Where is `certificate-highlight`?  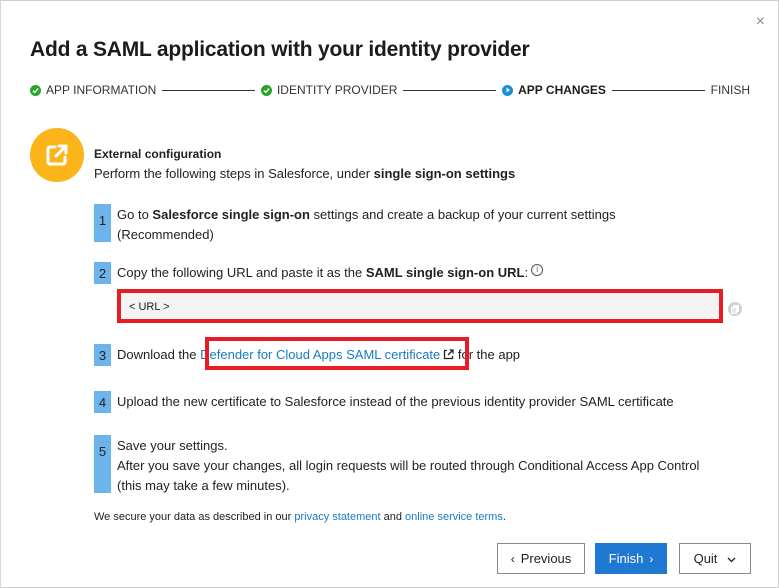 certificate-highlight is located at coordinates (337, 353).